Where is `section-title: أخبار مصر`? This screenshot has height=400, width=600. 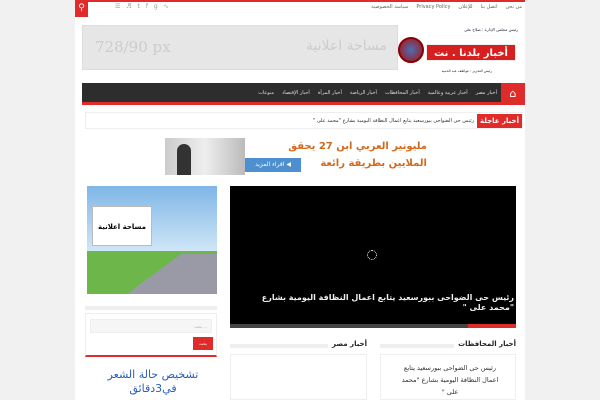
section-title: أخبار مصر is located at coordinates (347, 344).